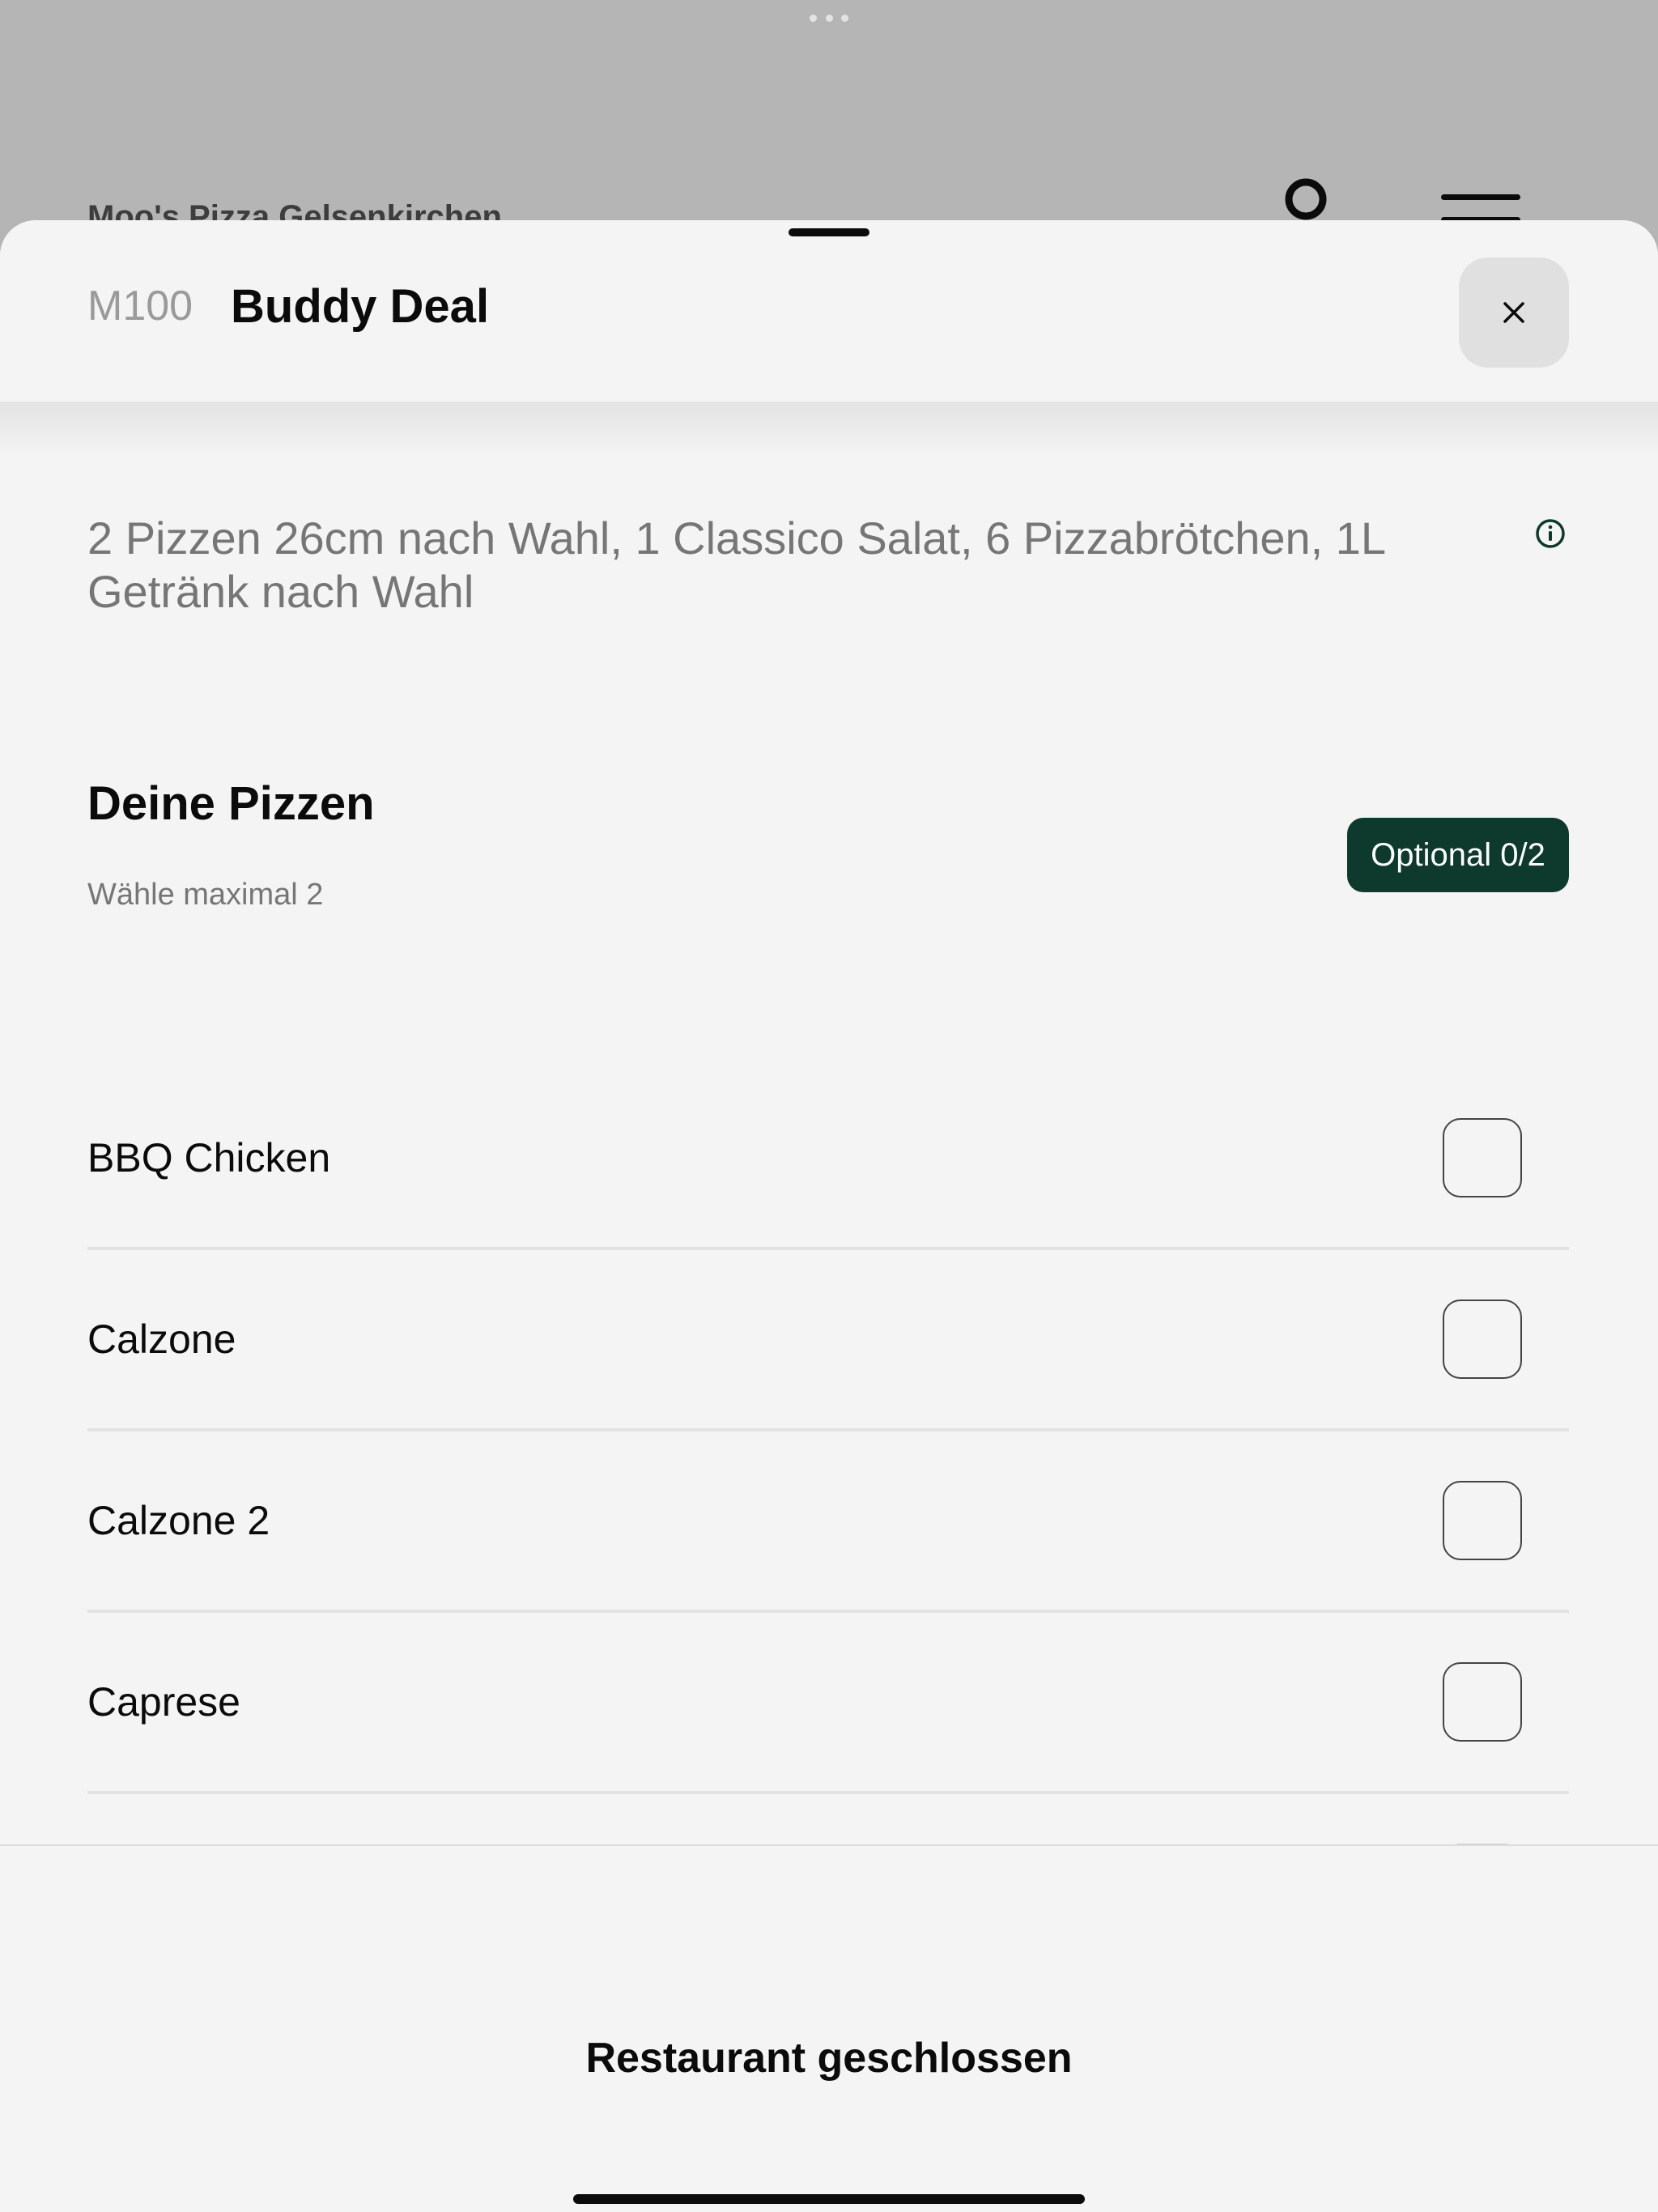  Describe the element at coordinates (828, 1704) in the screenshot. I see `option-row-caprese: Caprese` at that location.